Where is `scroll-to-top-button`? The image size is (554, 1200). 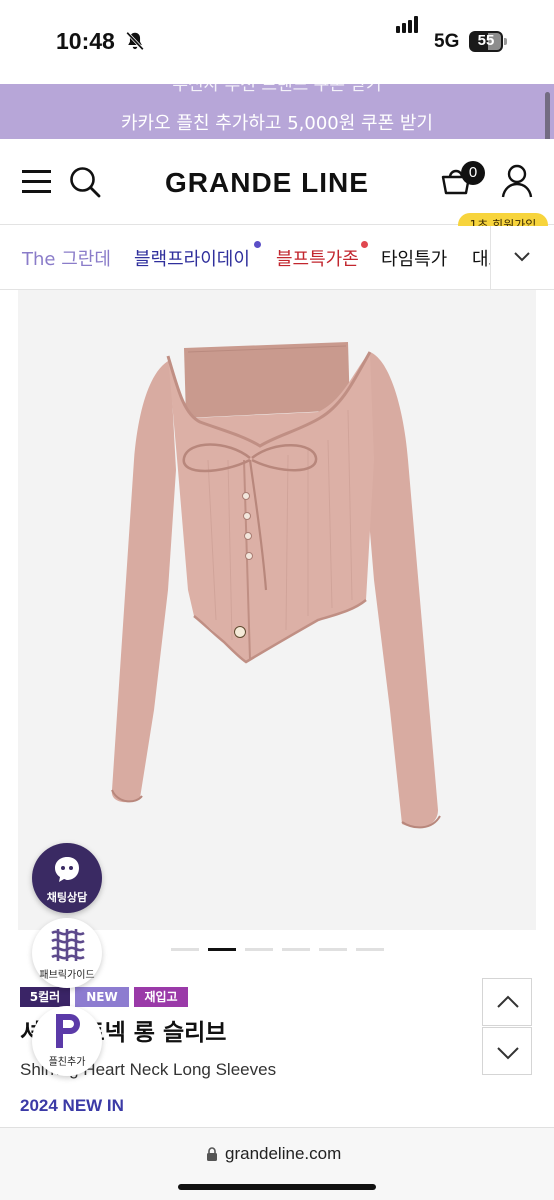 scroll-to-top-button is located at coordinates (507, 1002).